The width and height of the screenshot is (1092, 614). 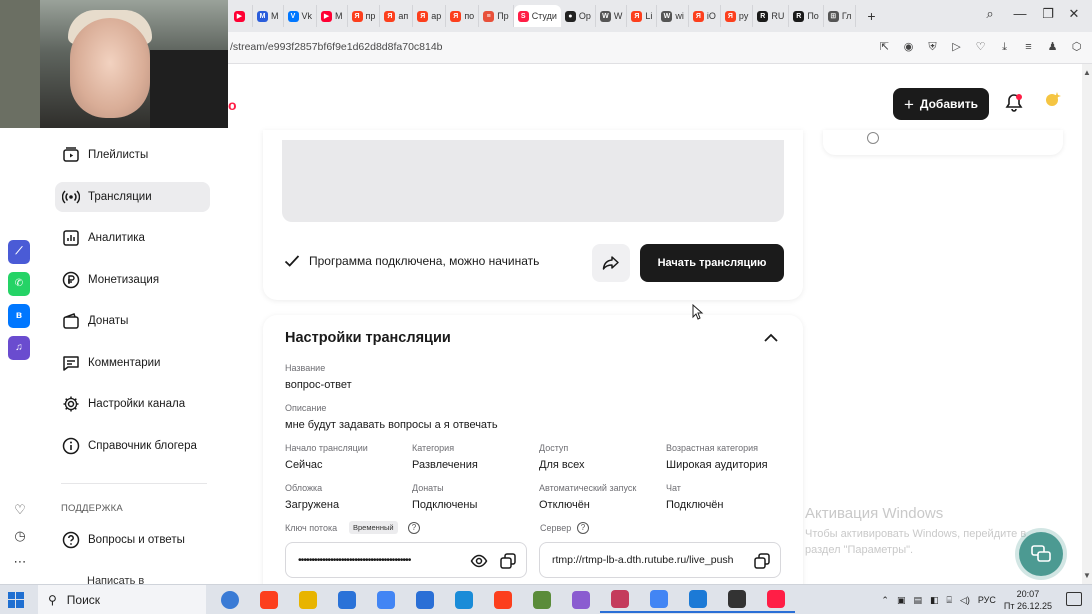 What do you see at coordinates (673, 16) in the screenshot?
I see `browser-tab: Wwi` at bounding box center [673, 16].